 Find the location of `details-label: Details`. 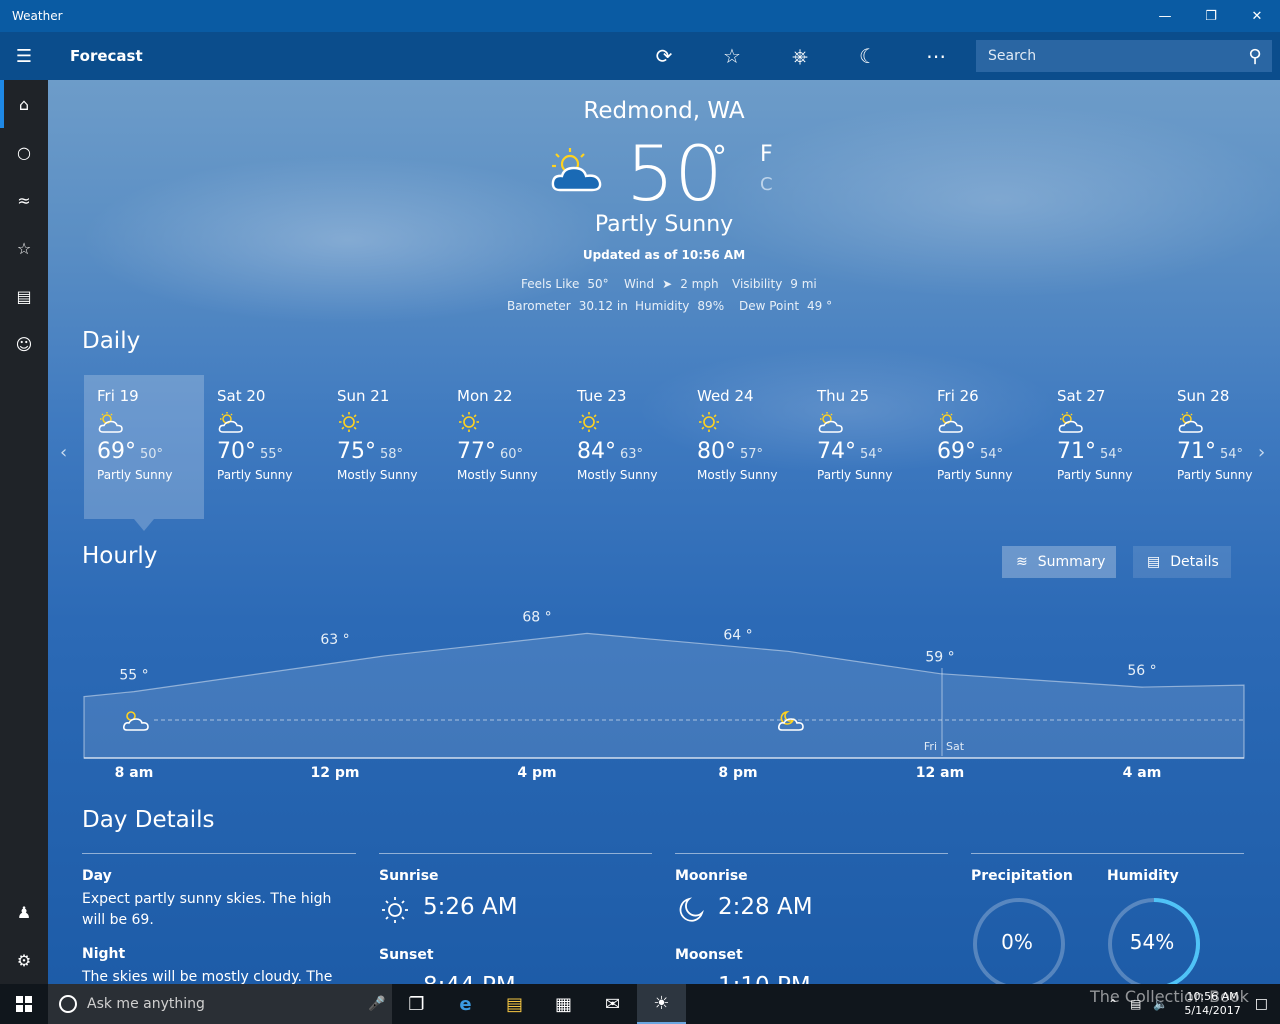

details-label: Details is located at coordinates (1194, 562).